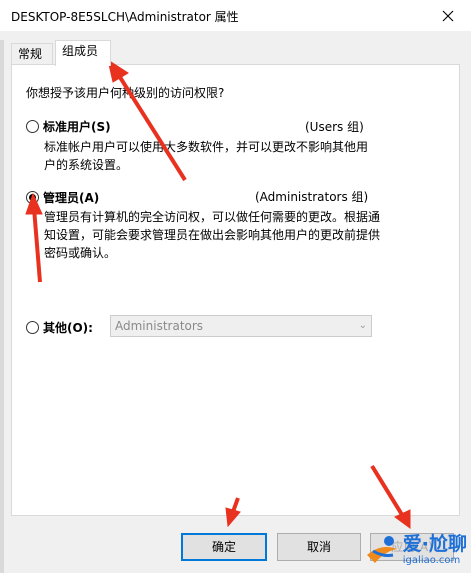 The width and height of the screenshot is (471, 573). Describe the element at coordinates (125, 17) in the screenshot. I see `window-title: DESKTOP-8E5SLCH\Administrator 属性` at that location.